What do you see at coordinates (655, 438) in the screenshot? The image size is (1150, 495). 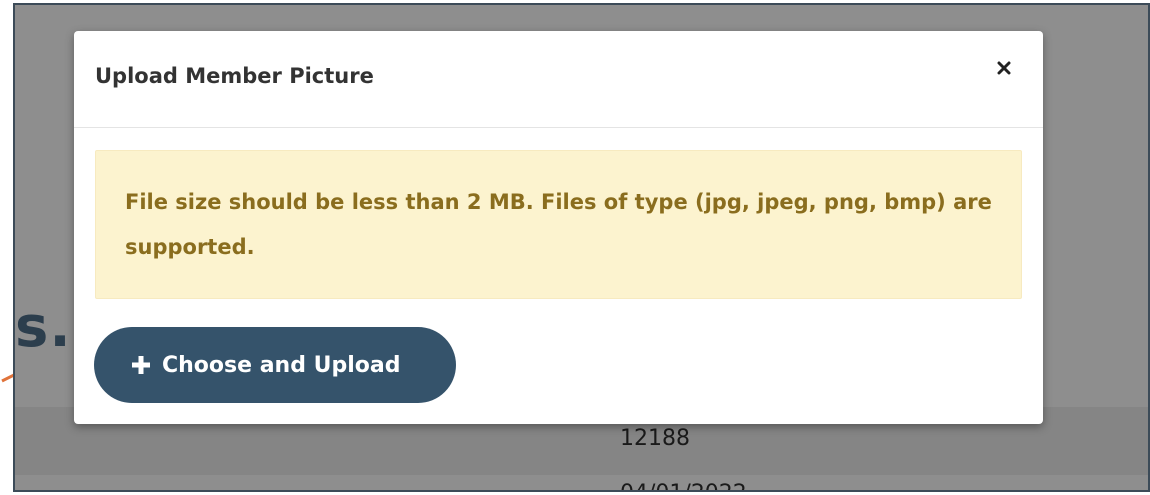 I see `background-row-value: 12188` at bounding box center [655, 438].